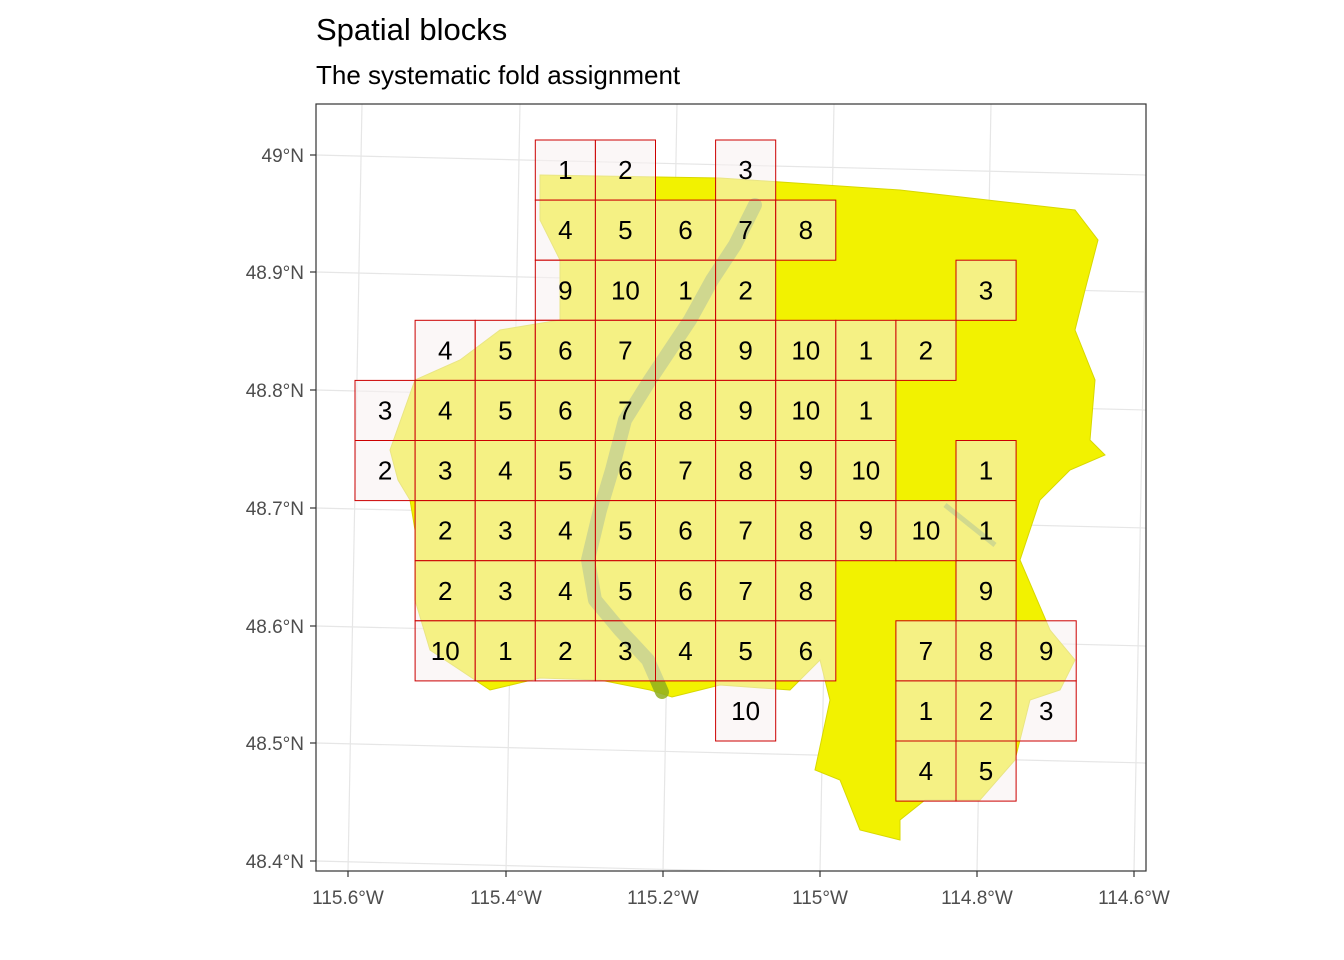 This screenshot has width=1344, height=960. I want to click on x-tick-label: 115.4°W, so click(506, 898).